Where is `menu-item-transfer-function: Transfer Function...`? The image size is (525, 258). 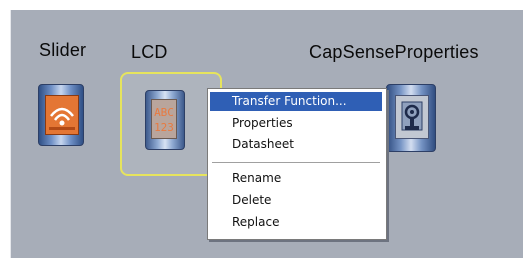 menu-item-transfer-function: Transfer Function... is located at coordinates (296, 101).